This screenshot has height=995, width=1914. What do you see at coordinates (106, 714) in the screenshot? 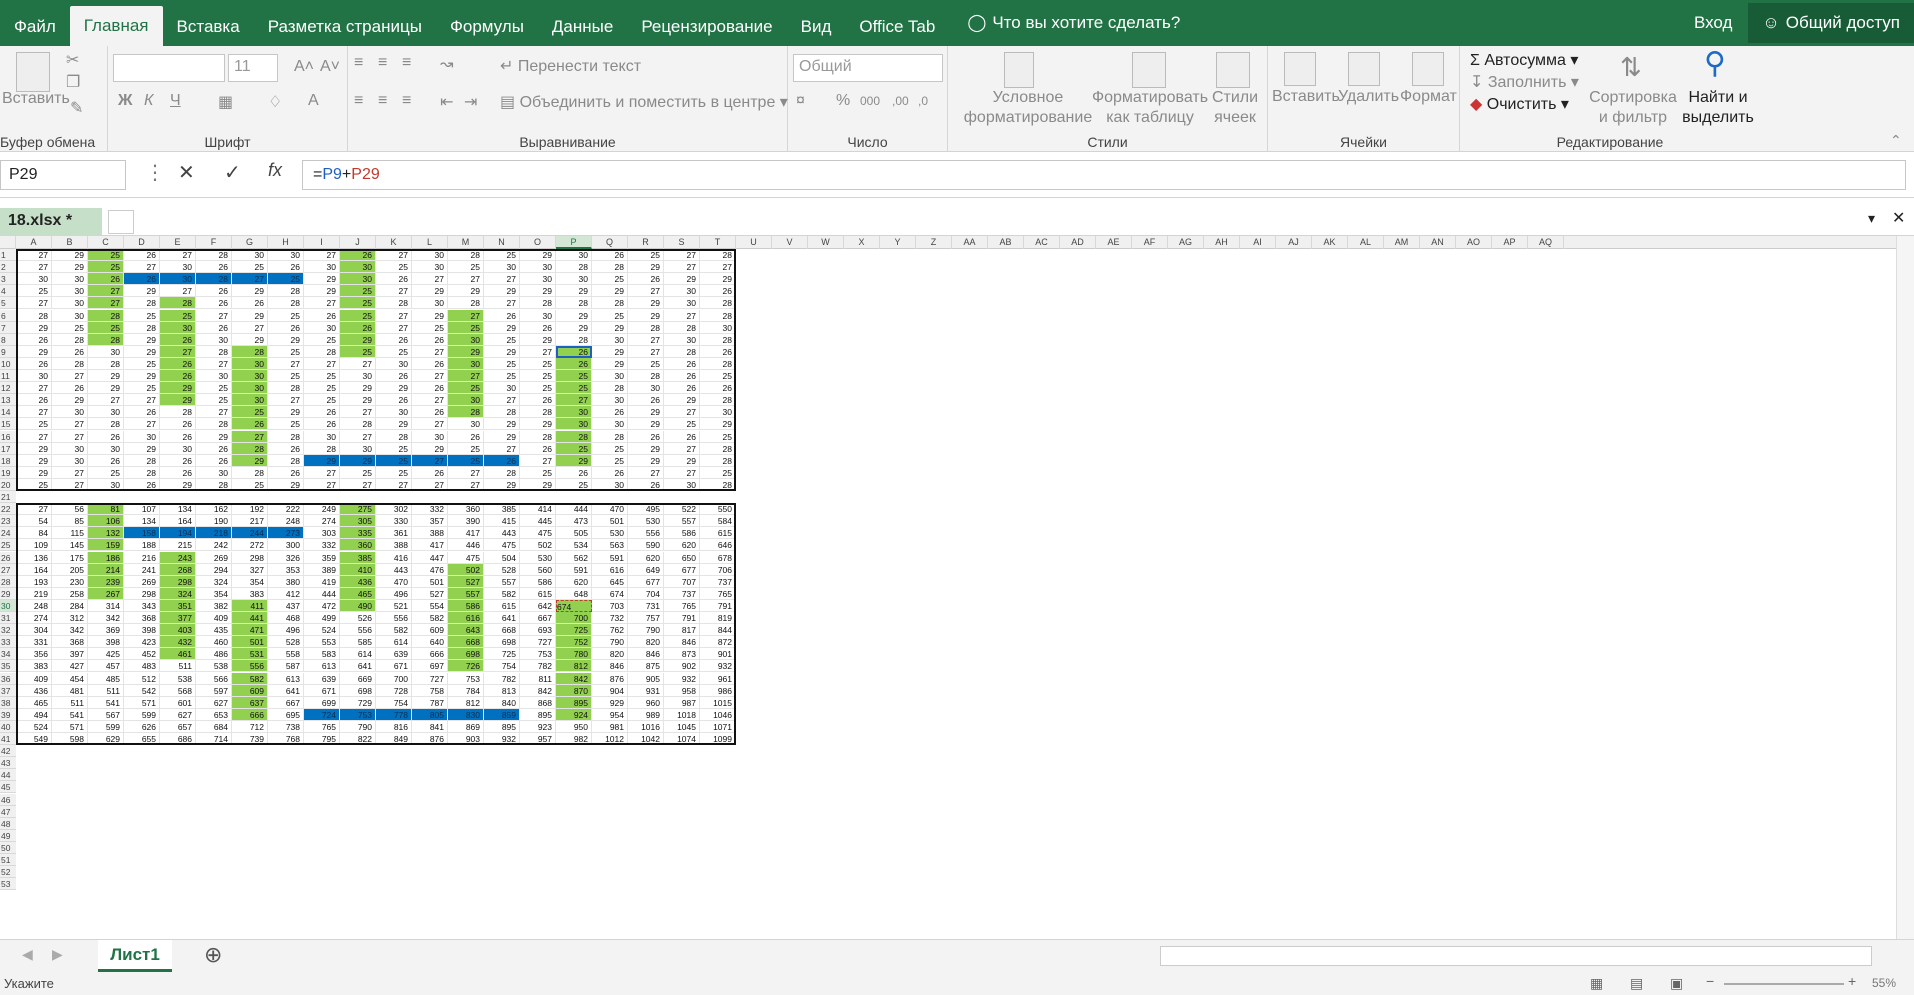
I see `cell: 567` at bounding box center [106, 714].